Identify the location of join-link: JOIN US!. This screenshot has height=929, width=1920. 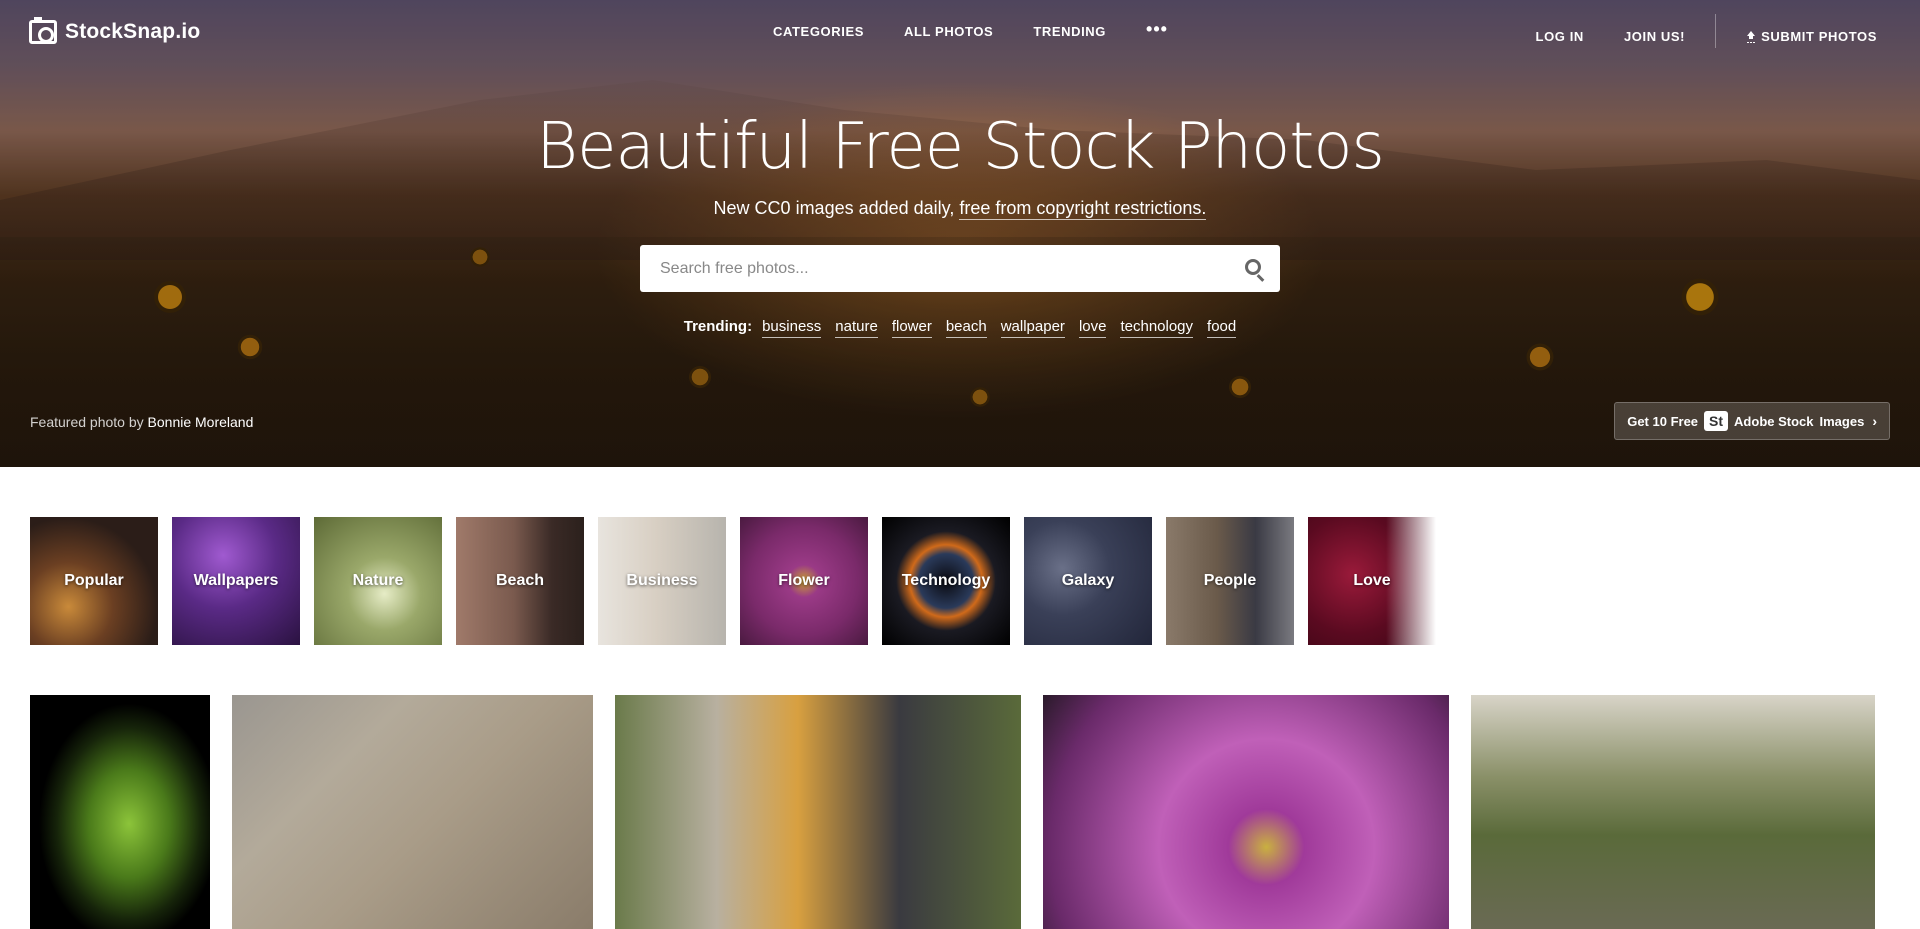
(1654, 36).